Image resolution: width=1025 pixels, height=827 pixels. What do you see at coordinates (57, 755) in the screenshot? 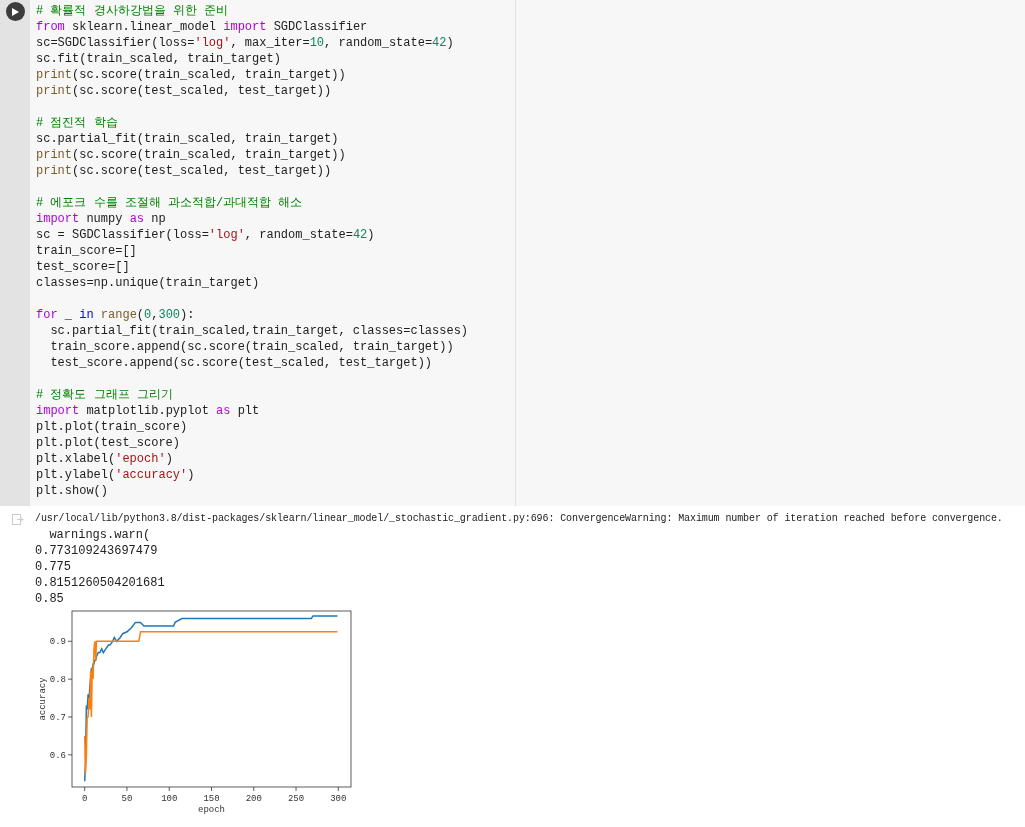
I see `y-tick-label: 0.6` at bounding box center [57, 755].